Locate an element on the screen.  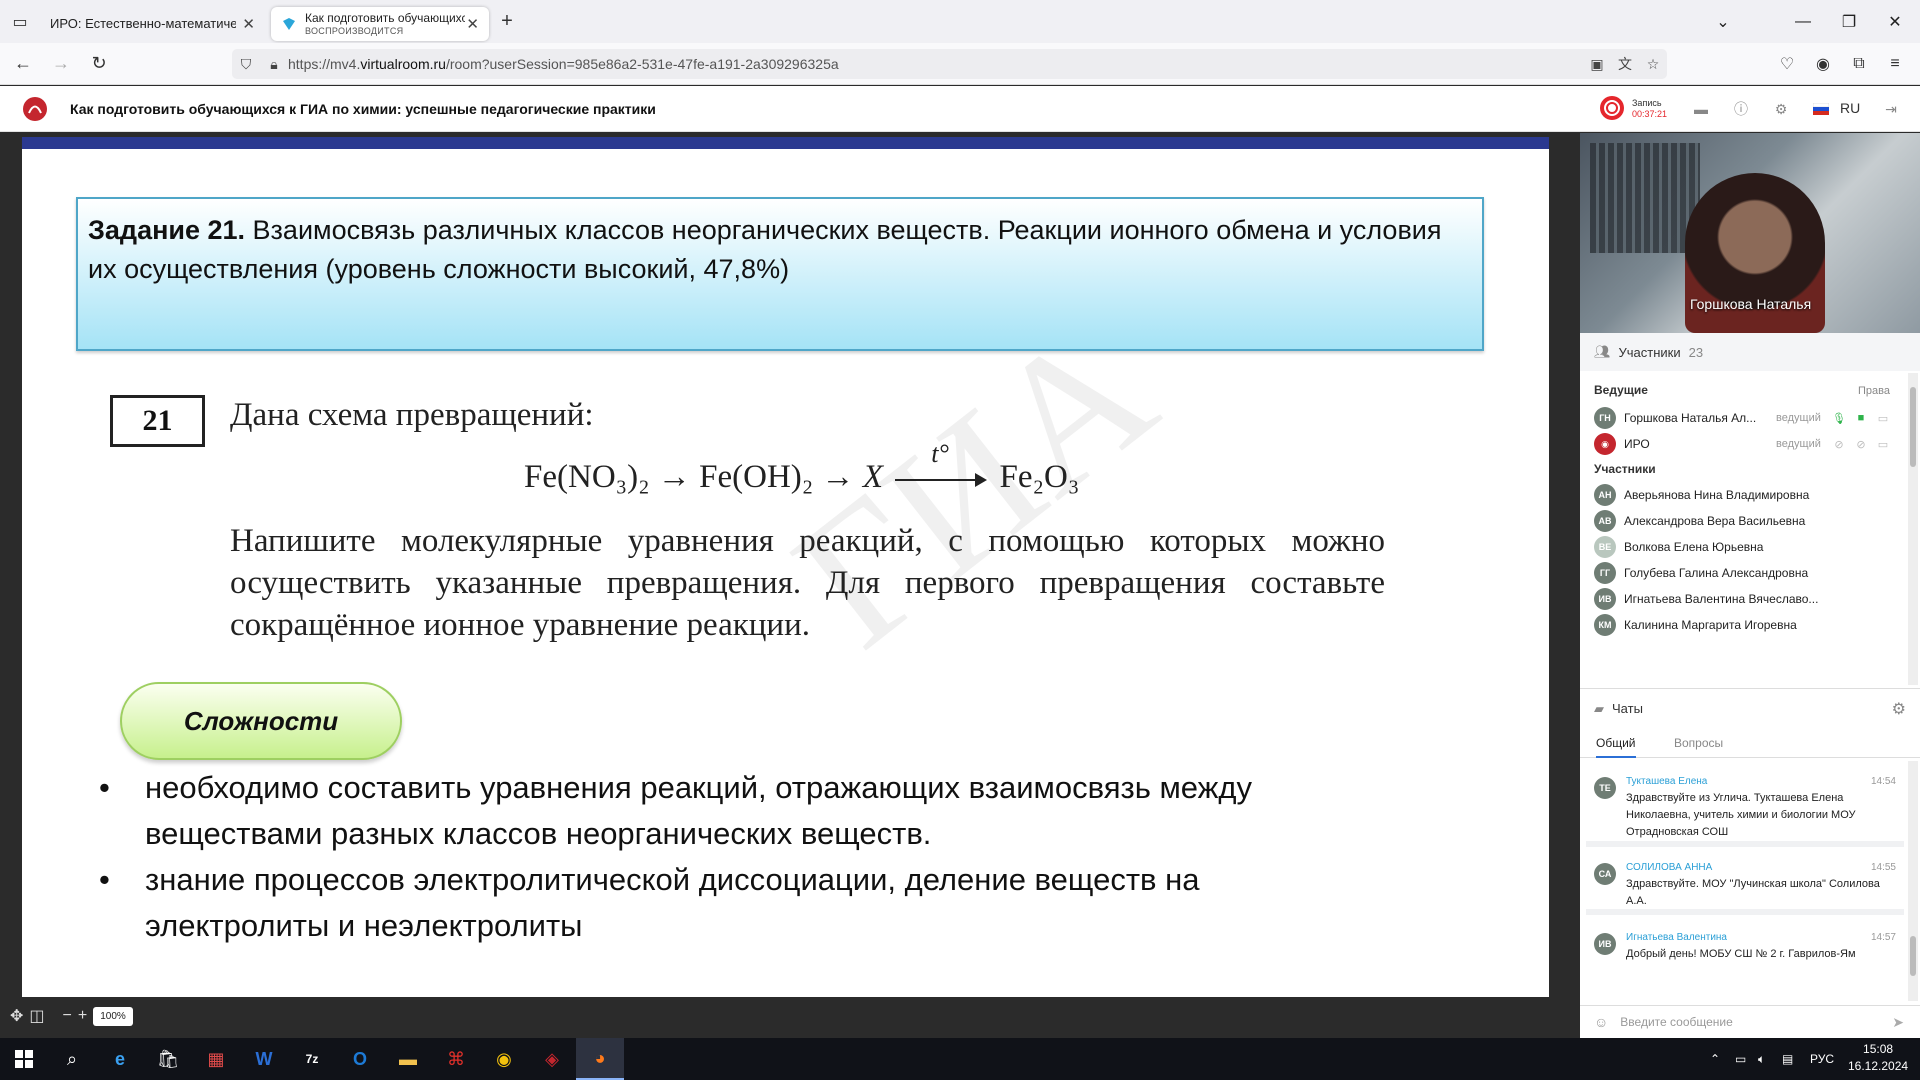
window-close-icon: ✕ is located at coordinates (1895, 21).